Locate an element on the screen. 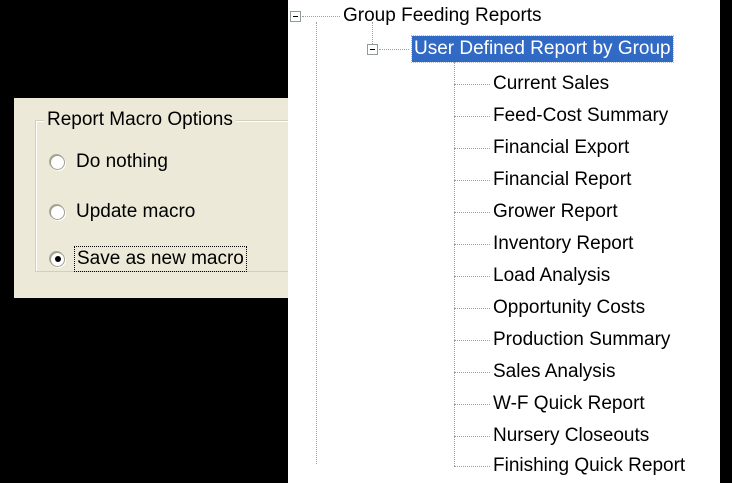 The image size is (732, 483). collapse-group-icon is located at coordinates (372, 49).